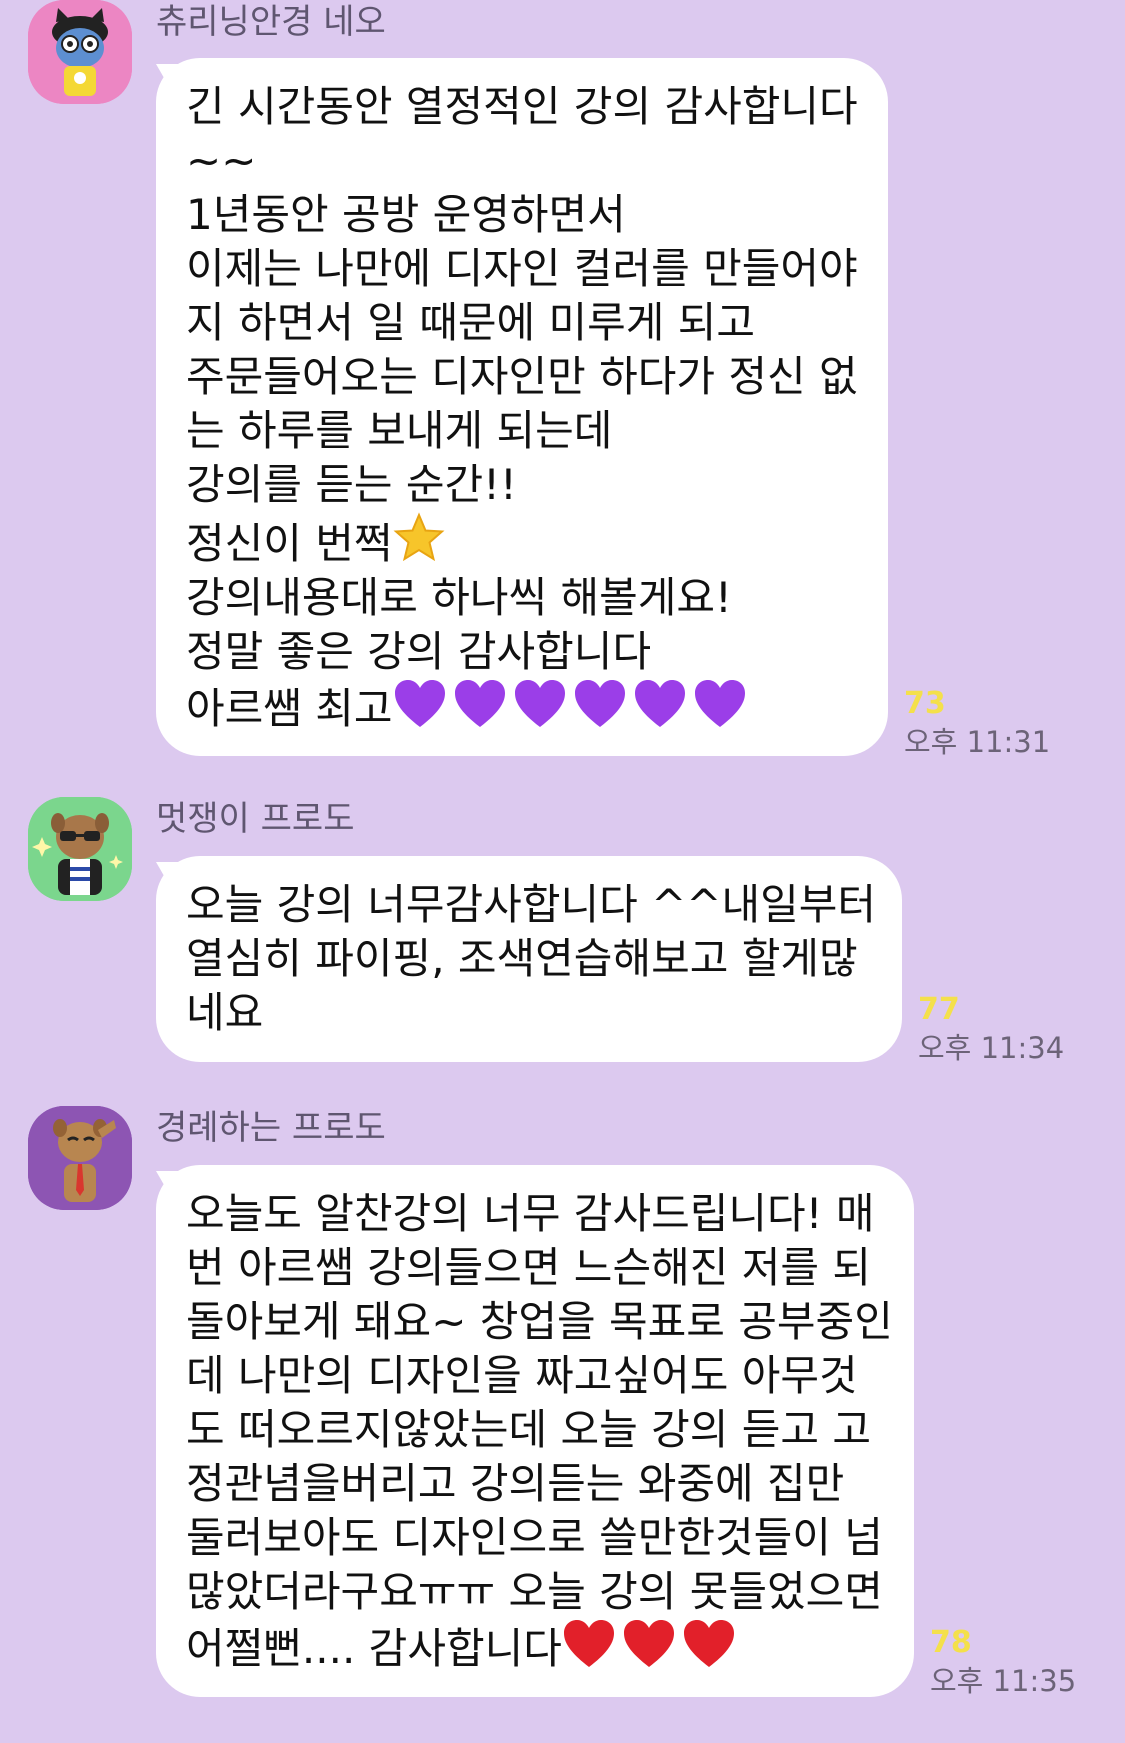 The image size is (1125, 1743). Describe the element at coordinates (522, 1375) in the screenshot. I see `message-line: 데 나만의 디자인을 짜고싶어도 아무것` at that location.